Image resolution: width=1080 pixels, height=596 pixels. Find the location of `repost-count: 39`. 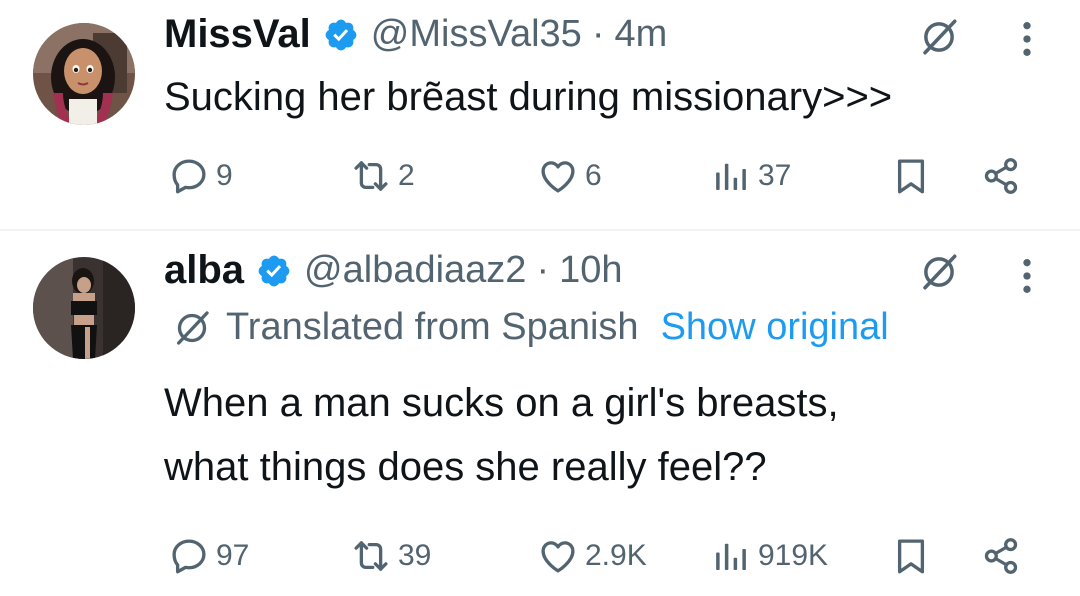

repost-count: 39 is located at coordinates (415, 555).